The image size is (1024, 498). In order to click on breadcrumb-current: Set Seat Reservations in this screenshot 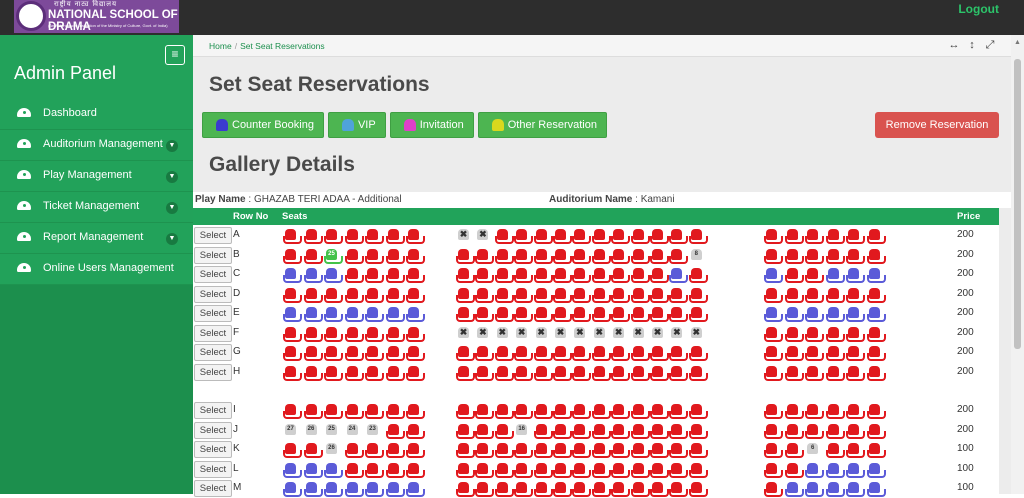, I will do `click(282, 46)`.